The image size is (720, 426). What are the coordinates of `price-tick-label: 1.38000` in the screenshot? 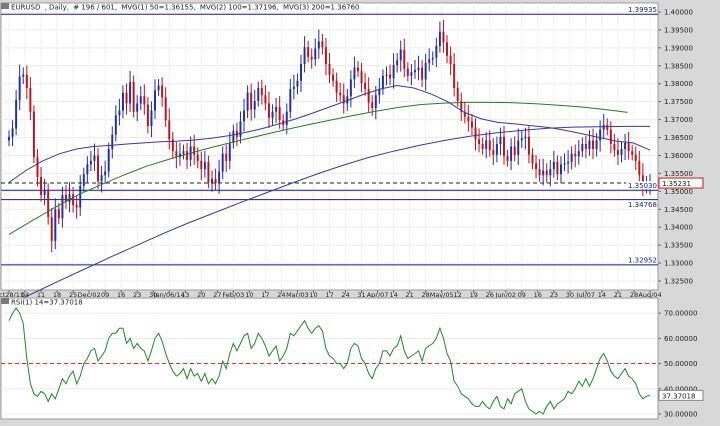 It's located at (678, 84).